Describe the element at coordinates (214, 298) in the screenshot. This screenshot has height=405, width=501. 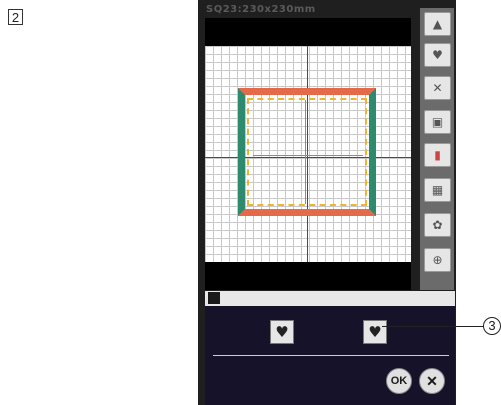
I see `hearts-icon` at that location.